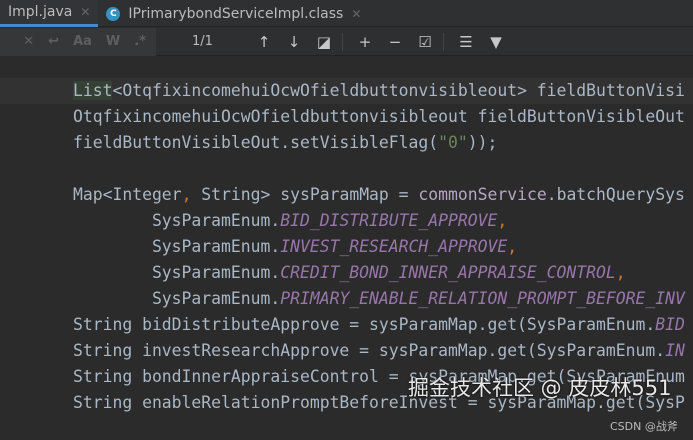 The image size is (693, 440). Describe the element at coordinates (324, 42) in the screenshot. I see `select-all-icon: ◪` at that location.